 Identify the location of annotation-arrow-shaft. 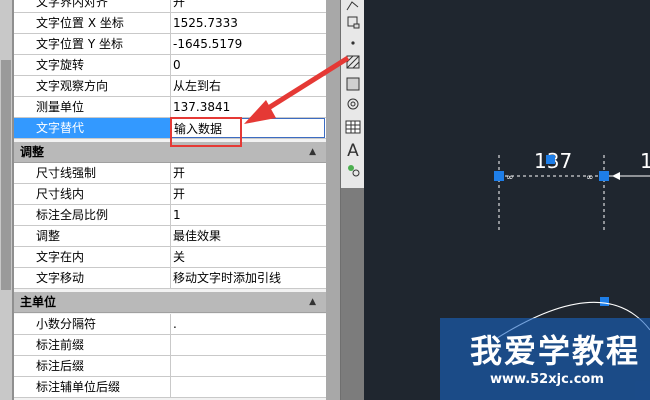
(305, 85).